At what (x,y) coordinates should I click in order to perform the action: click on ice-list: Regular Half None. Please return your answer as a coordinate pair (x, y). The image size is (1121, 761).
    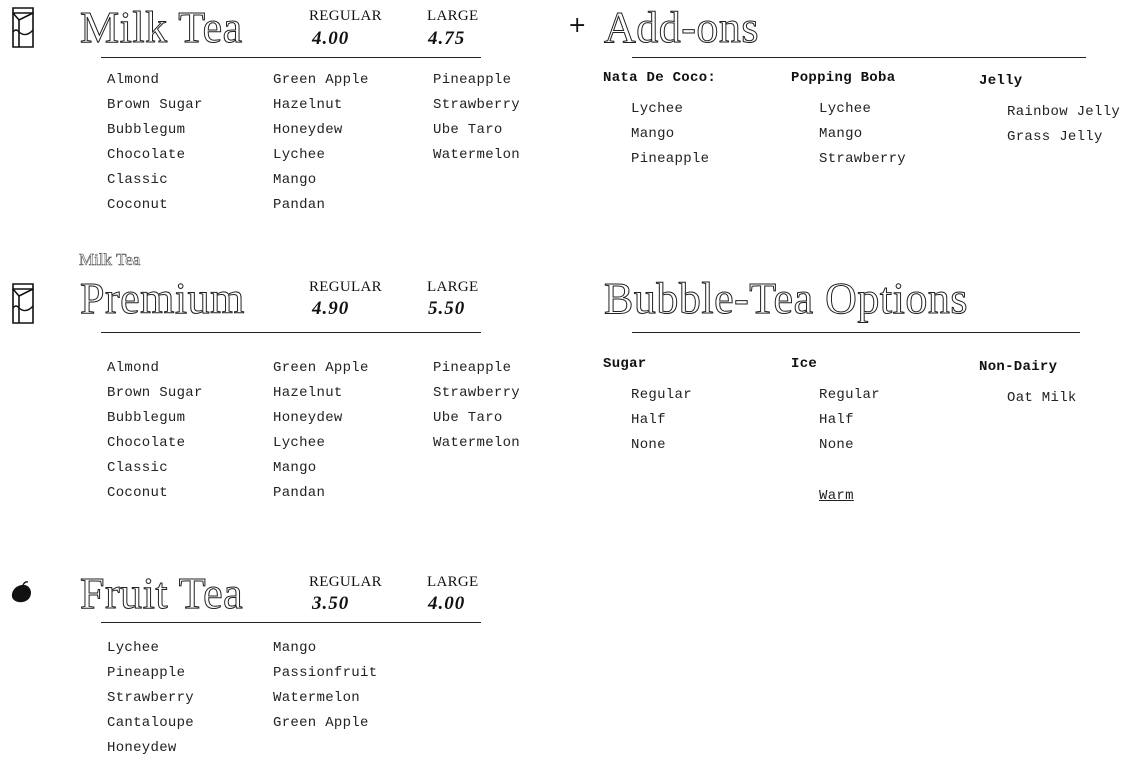
    Looking at the image, I should click on (849, 420).